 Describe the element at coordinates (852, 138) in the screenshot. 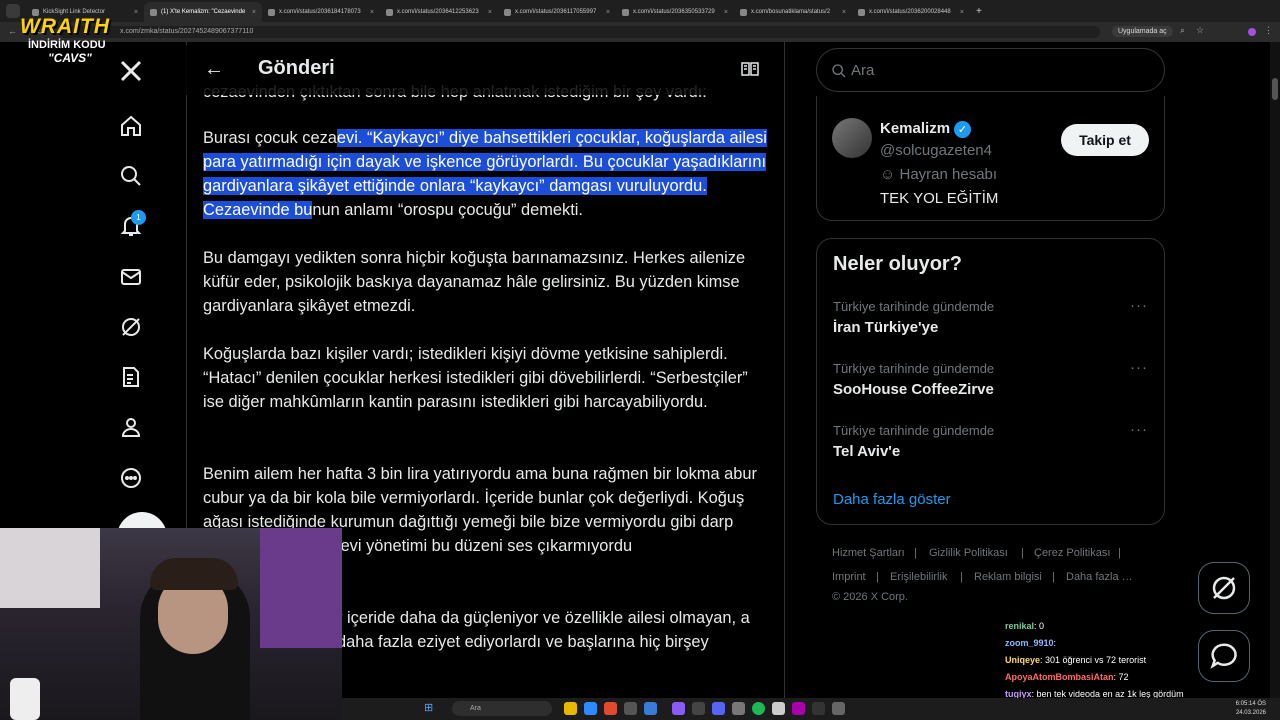

I see `avatar` at that location.